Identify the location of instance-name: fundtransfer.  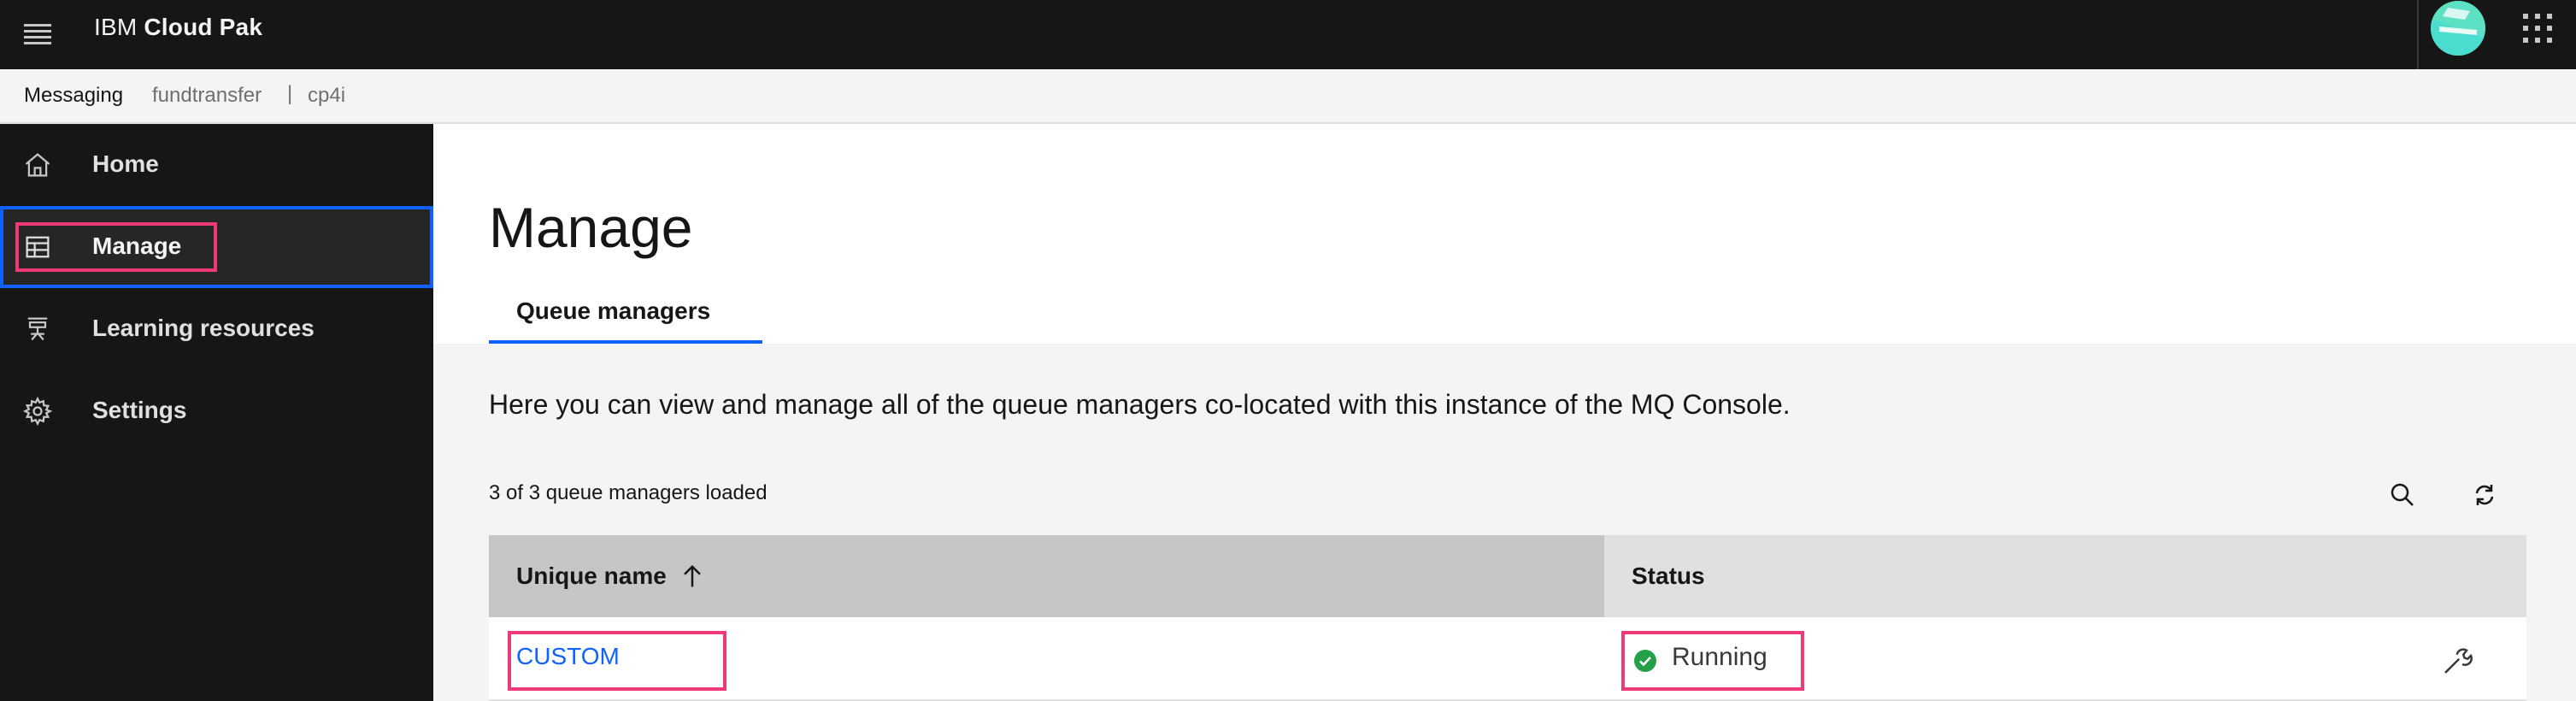
(207, 95).